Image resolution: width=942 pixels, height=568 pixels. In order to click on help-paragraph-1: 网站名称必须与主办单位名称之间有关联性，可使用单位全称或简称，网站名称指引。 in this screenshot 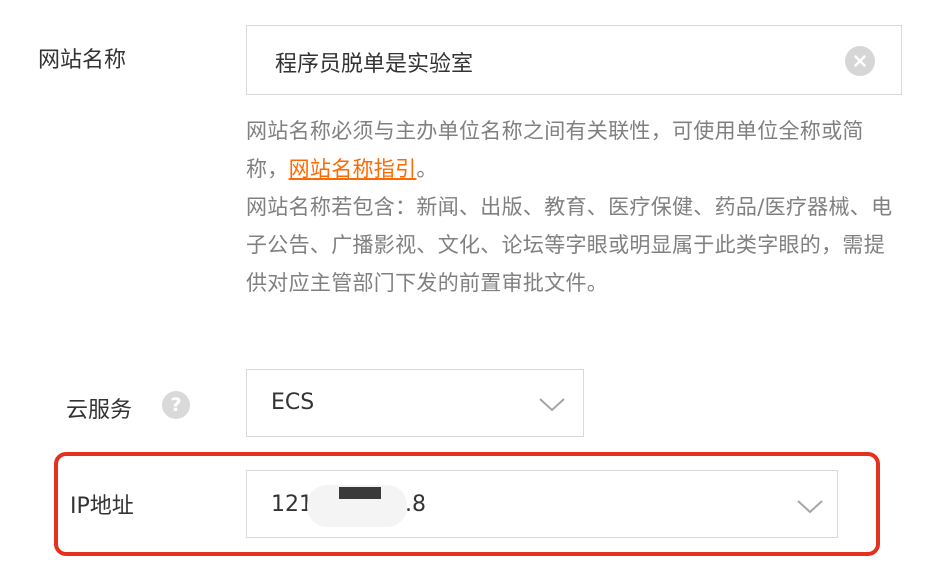, I will do `click(571, 150)`.